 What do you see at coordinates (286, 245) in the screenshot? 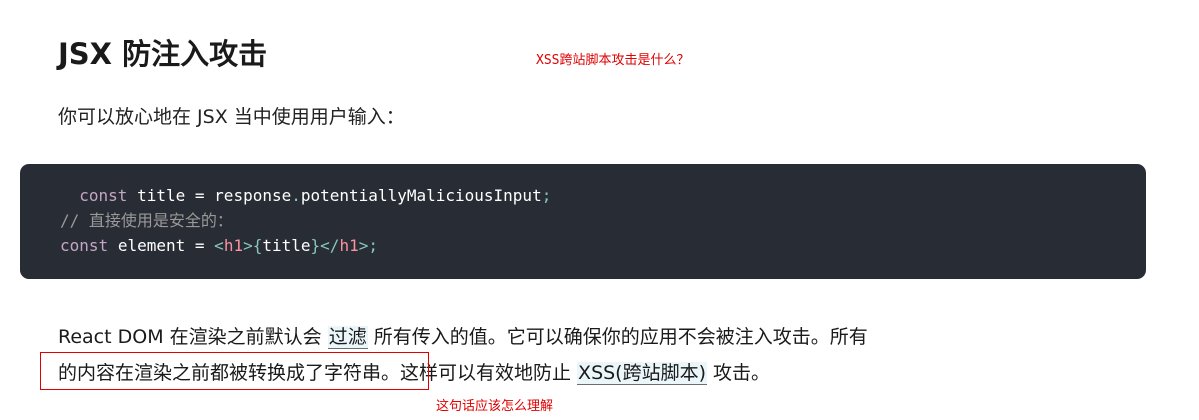
I see `code-expression: title` at bounding box center [286, 245].